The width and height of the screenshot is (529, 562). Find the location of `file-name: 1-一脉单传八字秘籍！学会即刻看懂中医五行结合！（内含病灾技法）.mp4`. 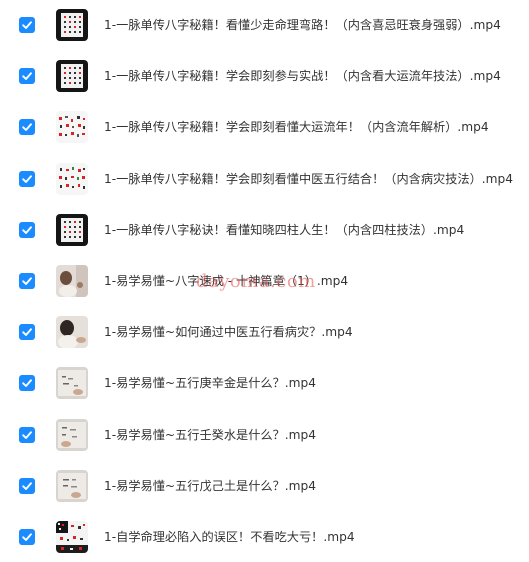

file-name: 1-一脉单传八字秘籍！学会即刻看懂中医五行结合！（内含病灾技法）.mp4 is located at coordinates (308, 179).